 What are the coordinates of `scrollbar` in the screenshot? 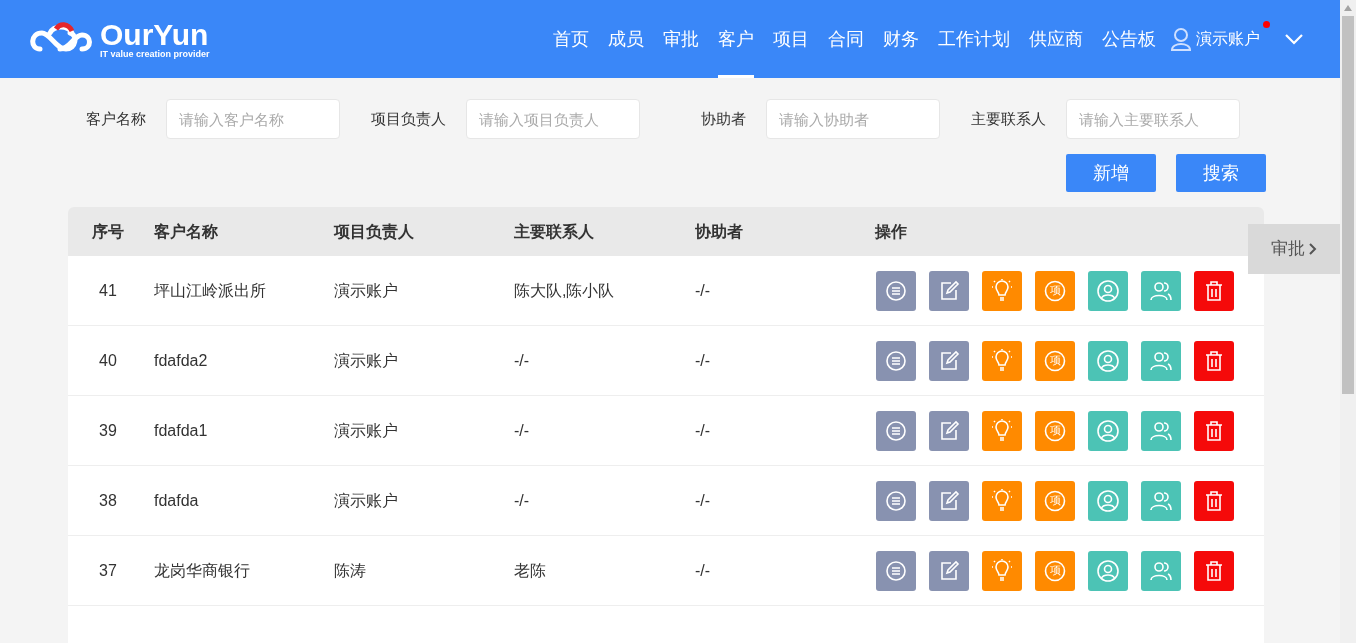 It's located at (1348, 321).